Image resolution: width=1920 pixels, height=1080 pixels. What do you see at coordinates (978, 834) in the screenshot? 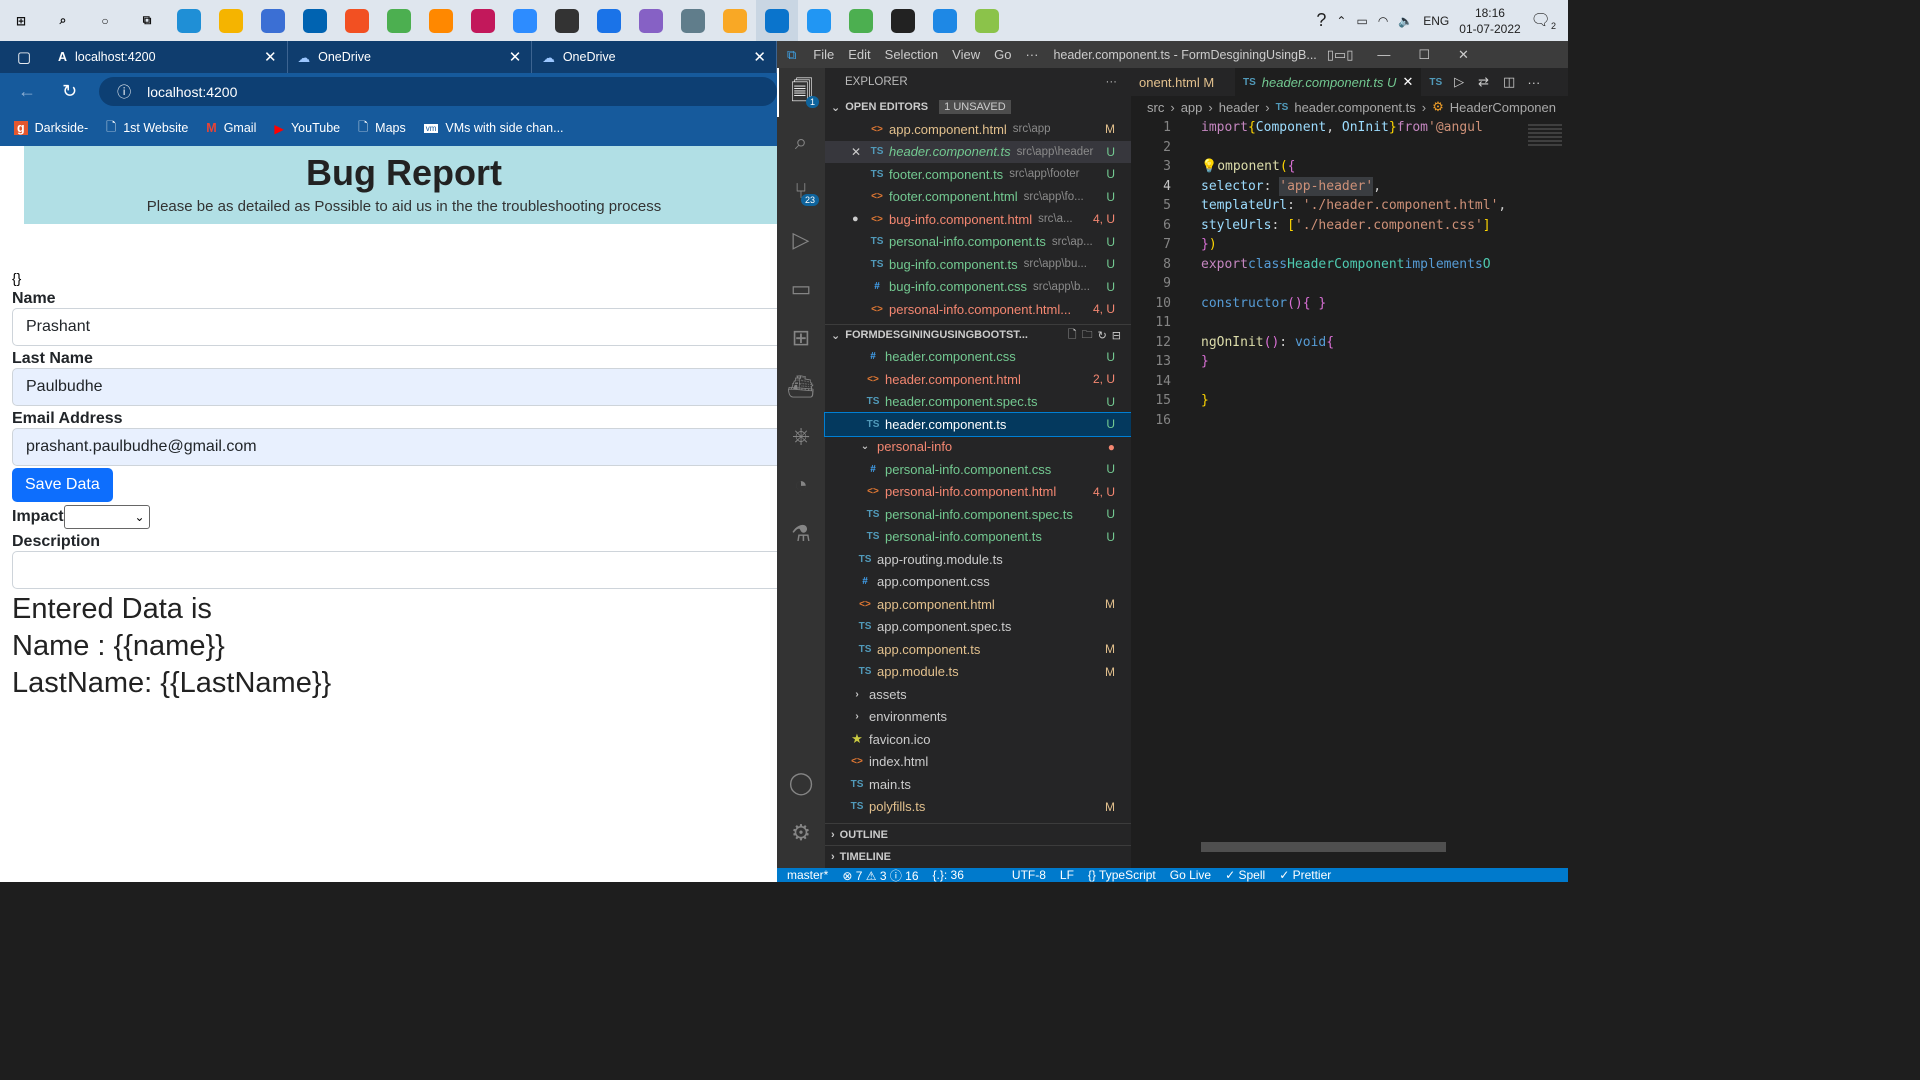
I see `outline-section: › OUTLINE` at bounding box center [978, 834].